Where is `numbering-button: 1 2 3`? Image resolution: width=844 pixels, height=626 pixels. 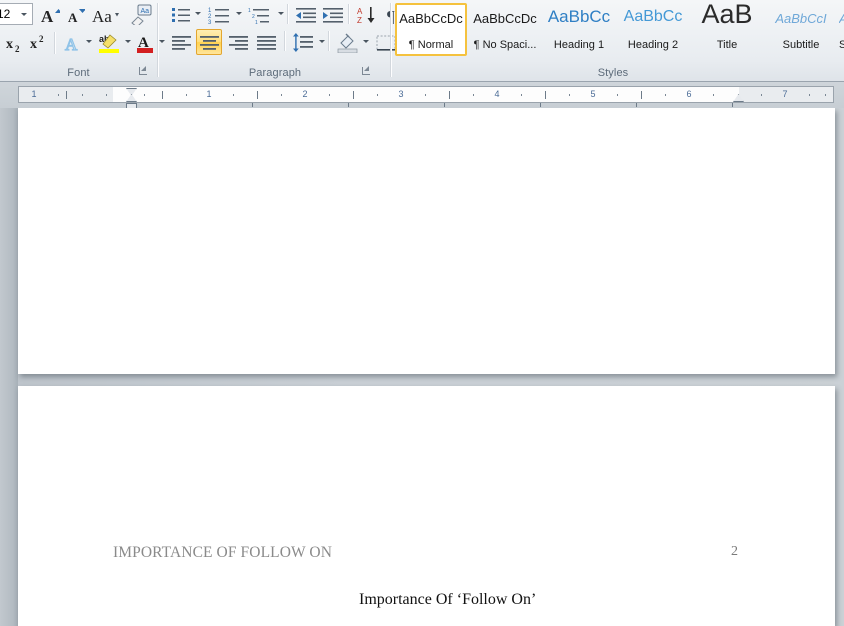
numbering-button: 1 2 3 is located at coordinates (219, 14).